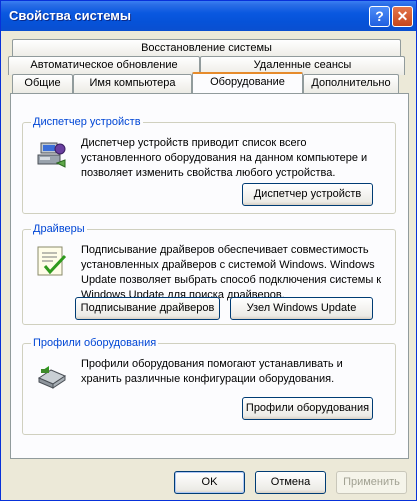  Describe the element at coordinates (52, 154) in the screenshot. I see `device-manager-icon` at that location.